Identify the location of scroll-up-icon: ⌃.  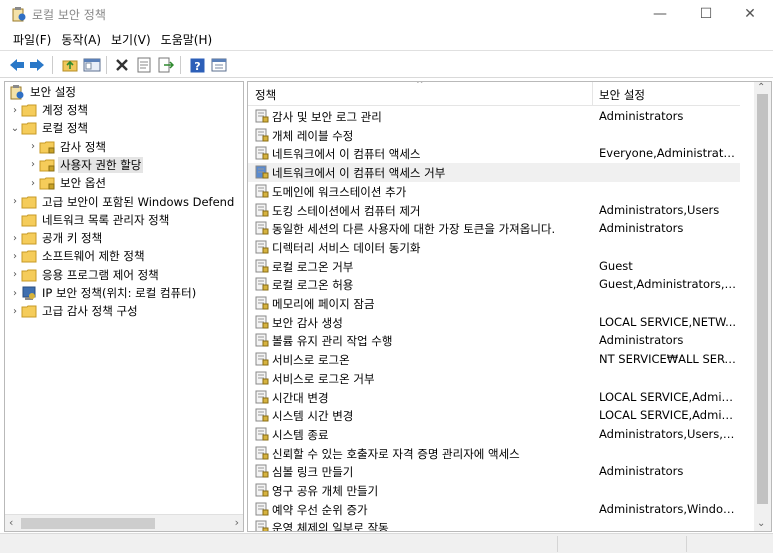
(761, 87).